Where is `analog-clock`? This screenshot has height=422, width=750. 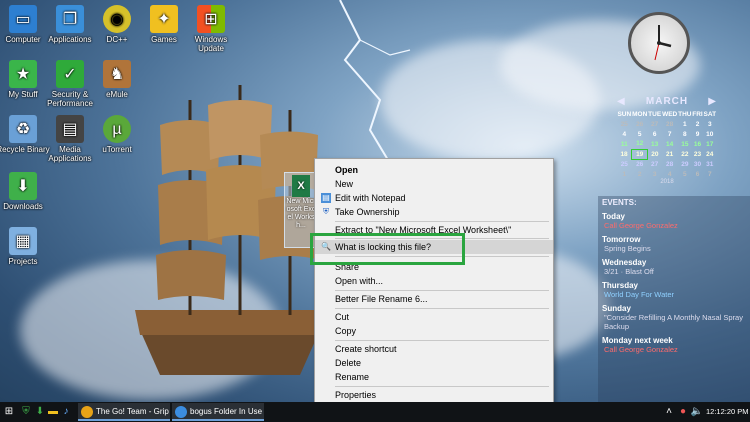 analog-clock is located at coordinates (659, 43).